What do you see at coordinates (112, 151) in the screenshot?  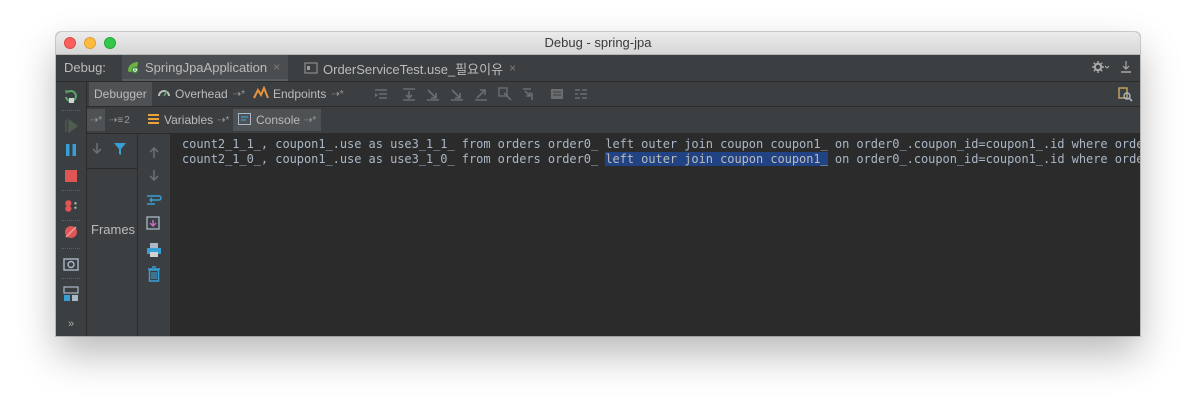 I see `frames-header` at bounding box center [112, 151].